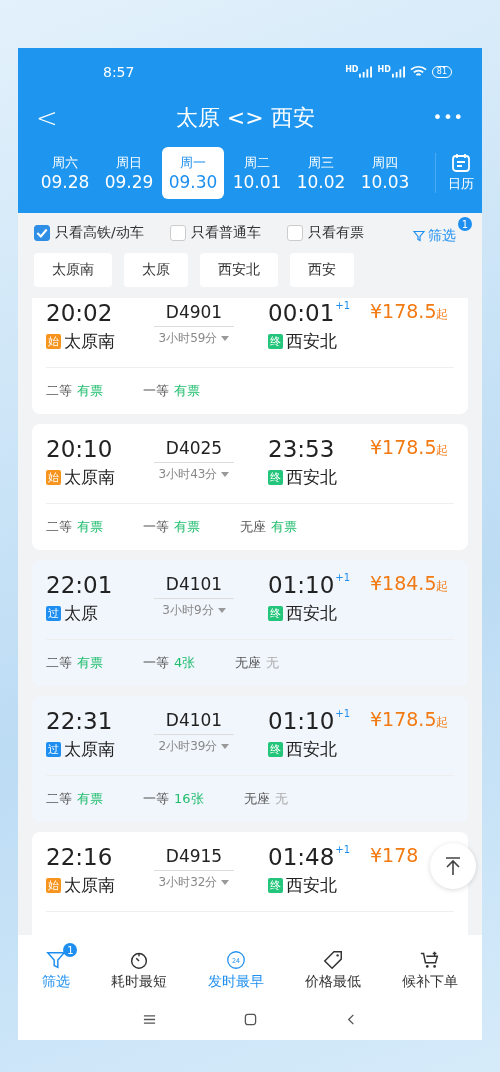  Describe the element at coordinates (239, 270) in the screenshot. I see `station-chip: 西安北` at that location.